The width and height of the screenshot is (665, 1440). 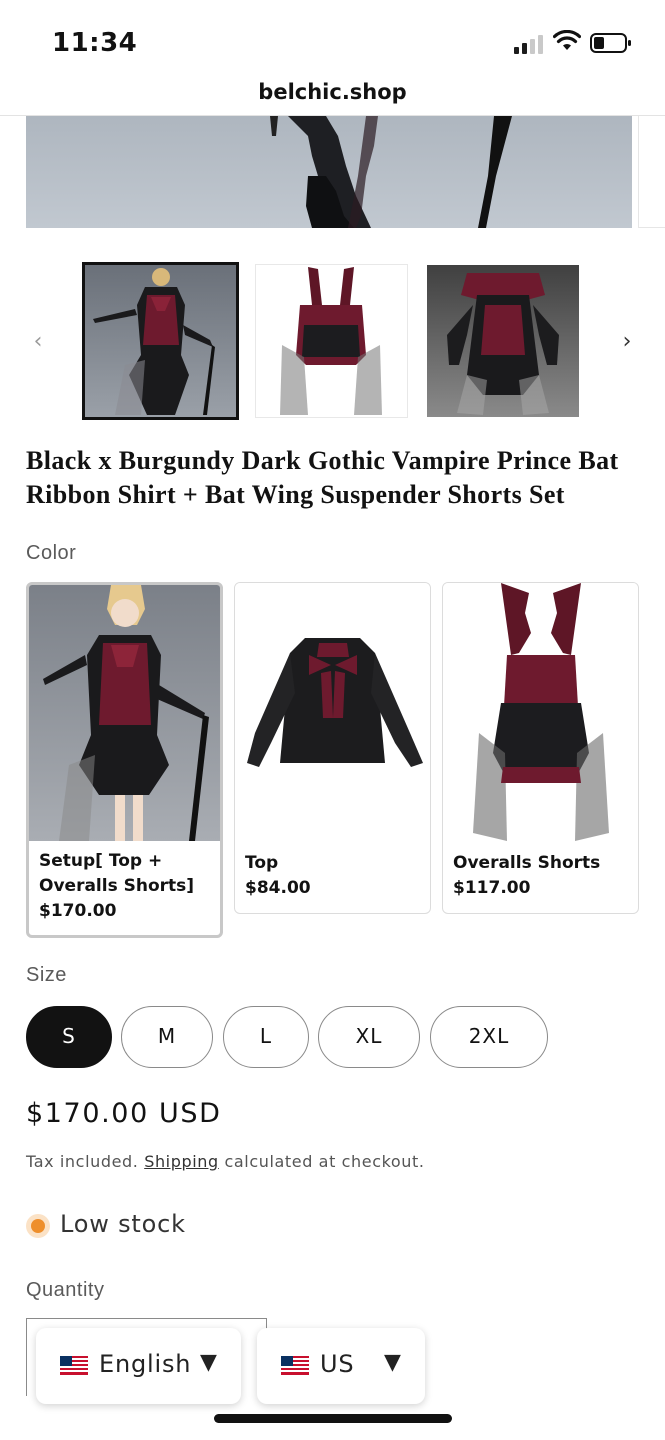 I want to click on size-option-m: M, so click(x=167, y=1037).